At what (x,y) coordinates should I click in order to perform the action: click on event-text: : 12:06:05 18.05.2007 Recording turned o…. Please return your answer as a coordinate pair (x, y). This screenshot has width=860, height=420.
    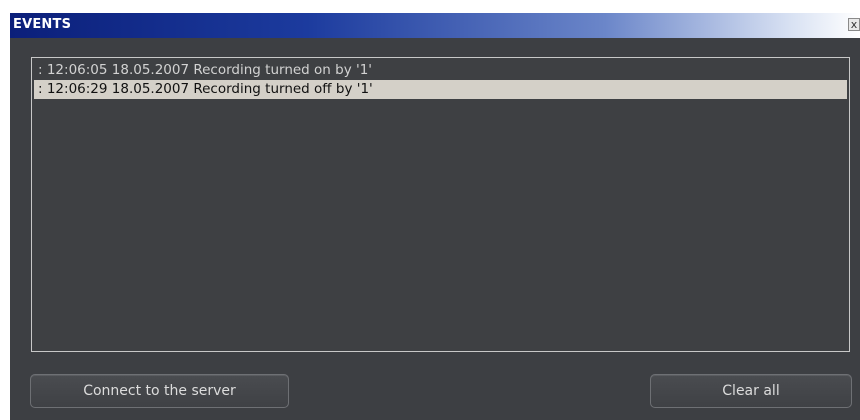
    Looking at the image, I should click on (205, 70).